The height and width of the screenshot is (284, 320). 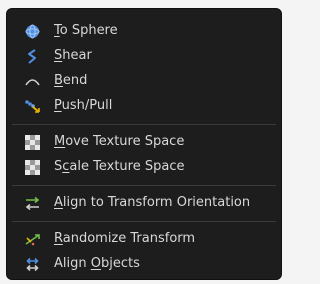 I want to click on menu-item-bend: Bend, so click(x=144, y=81).